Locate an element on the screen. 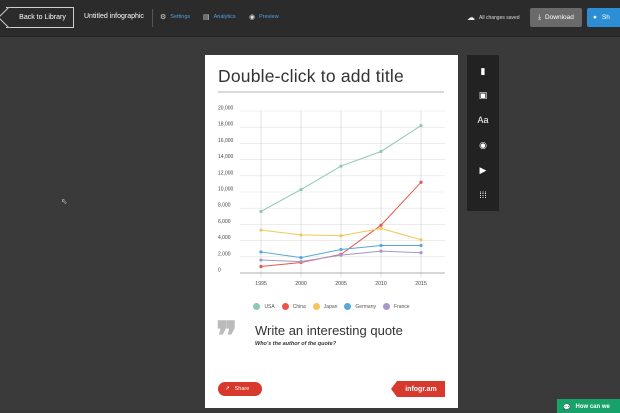 Image resolution: width=620 pixels, height=413 pixels. x-tick-label: 2005 is located at coordinates (341, 284).